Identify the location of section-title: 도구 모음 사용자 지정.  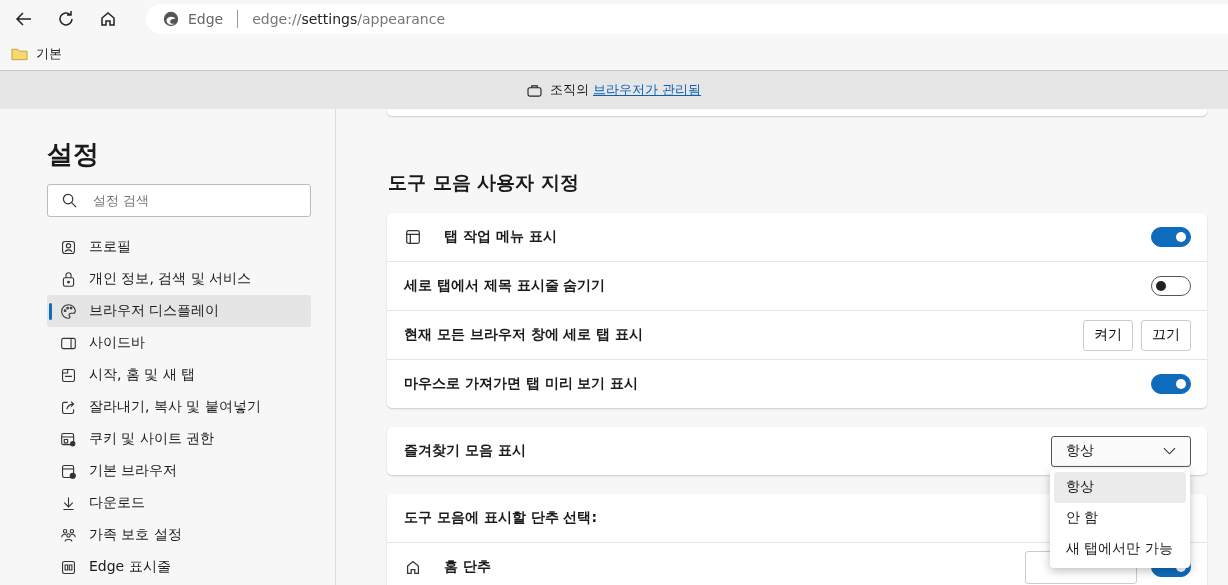
(484, 182).